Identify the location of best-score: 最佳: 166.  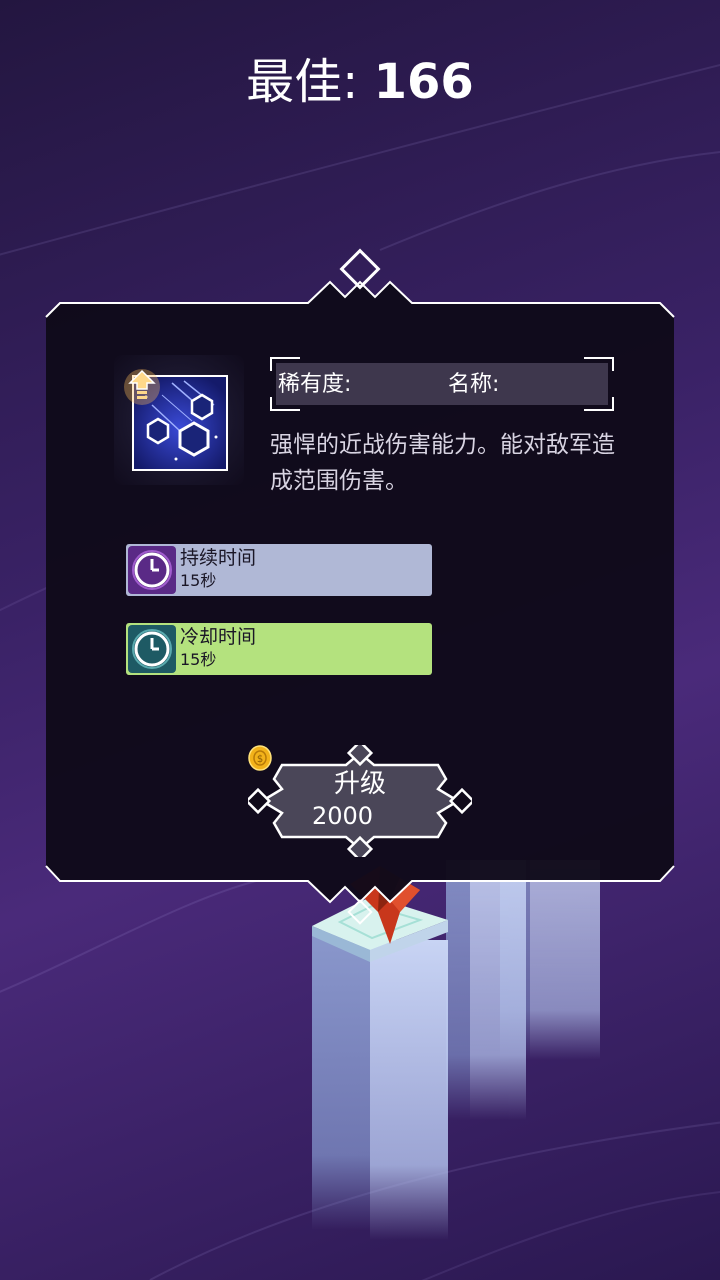
(360, 82).